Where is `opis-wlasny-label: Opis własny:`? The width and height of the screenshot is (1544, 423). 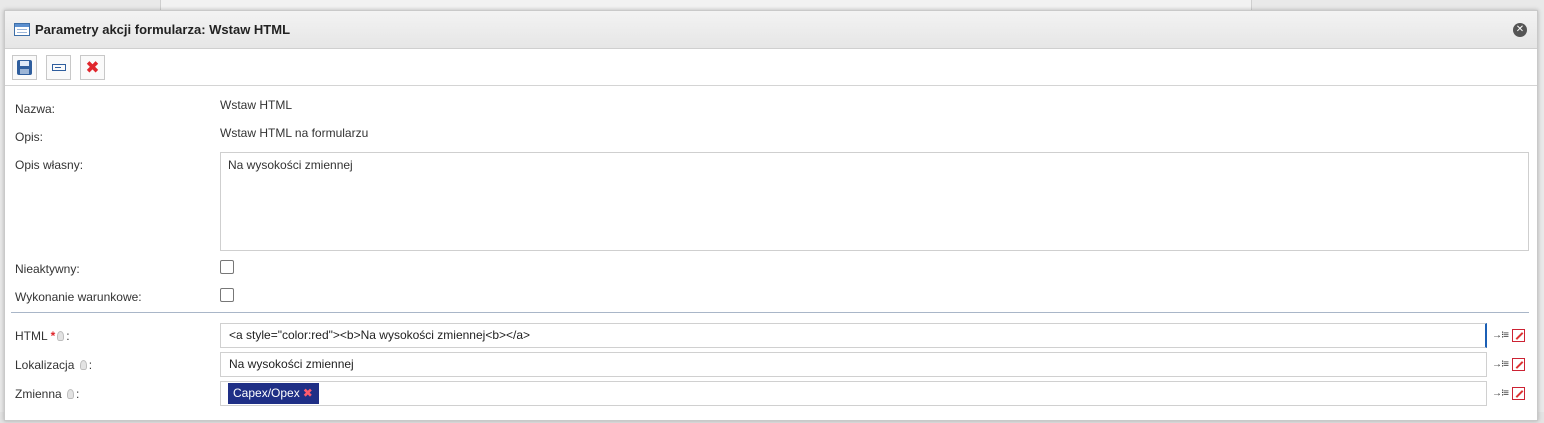 opis-wlasny-label: Opis własny: is located at coordinates (49, 165).